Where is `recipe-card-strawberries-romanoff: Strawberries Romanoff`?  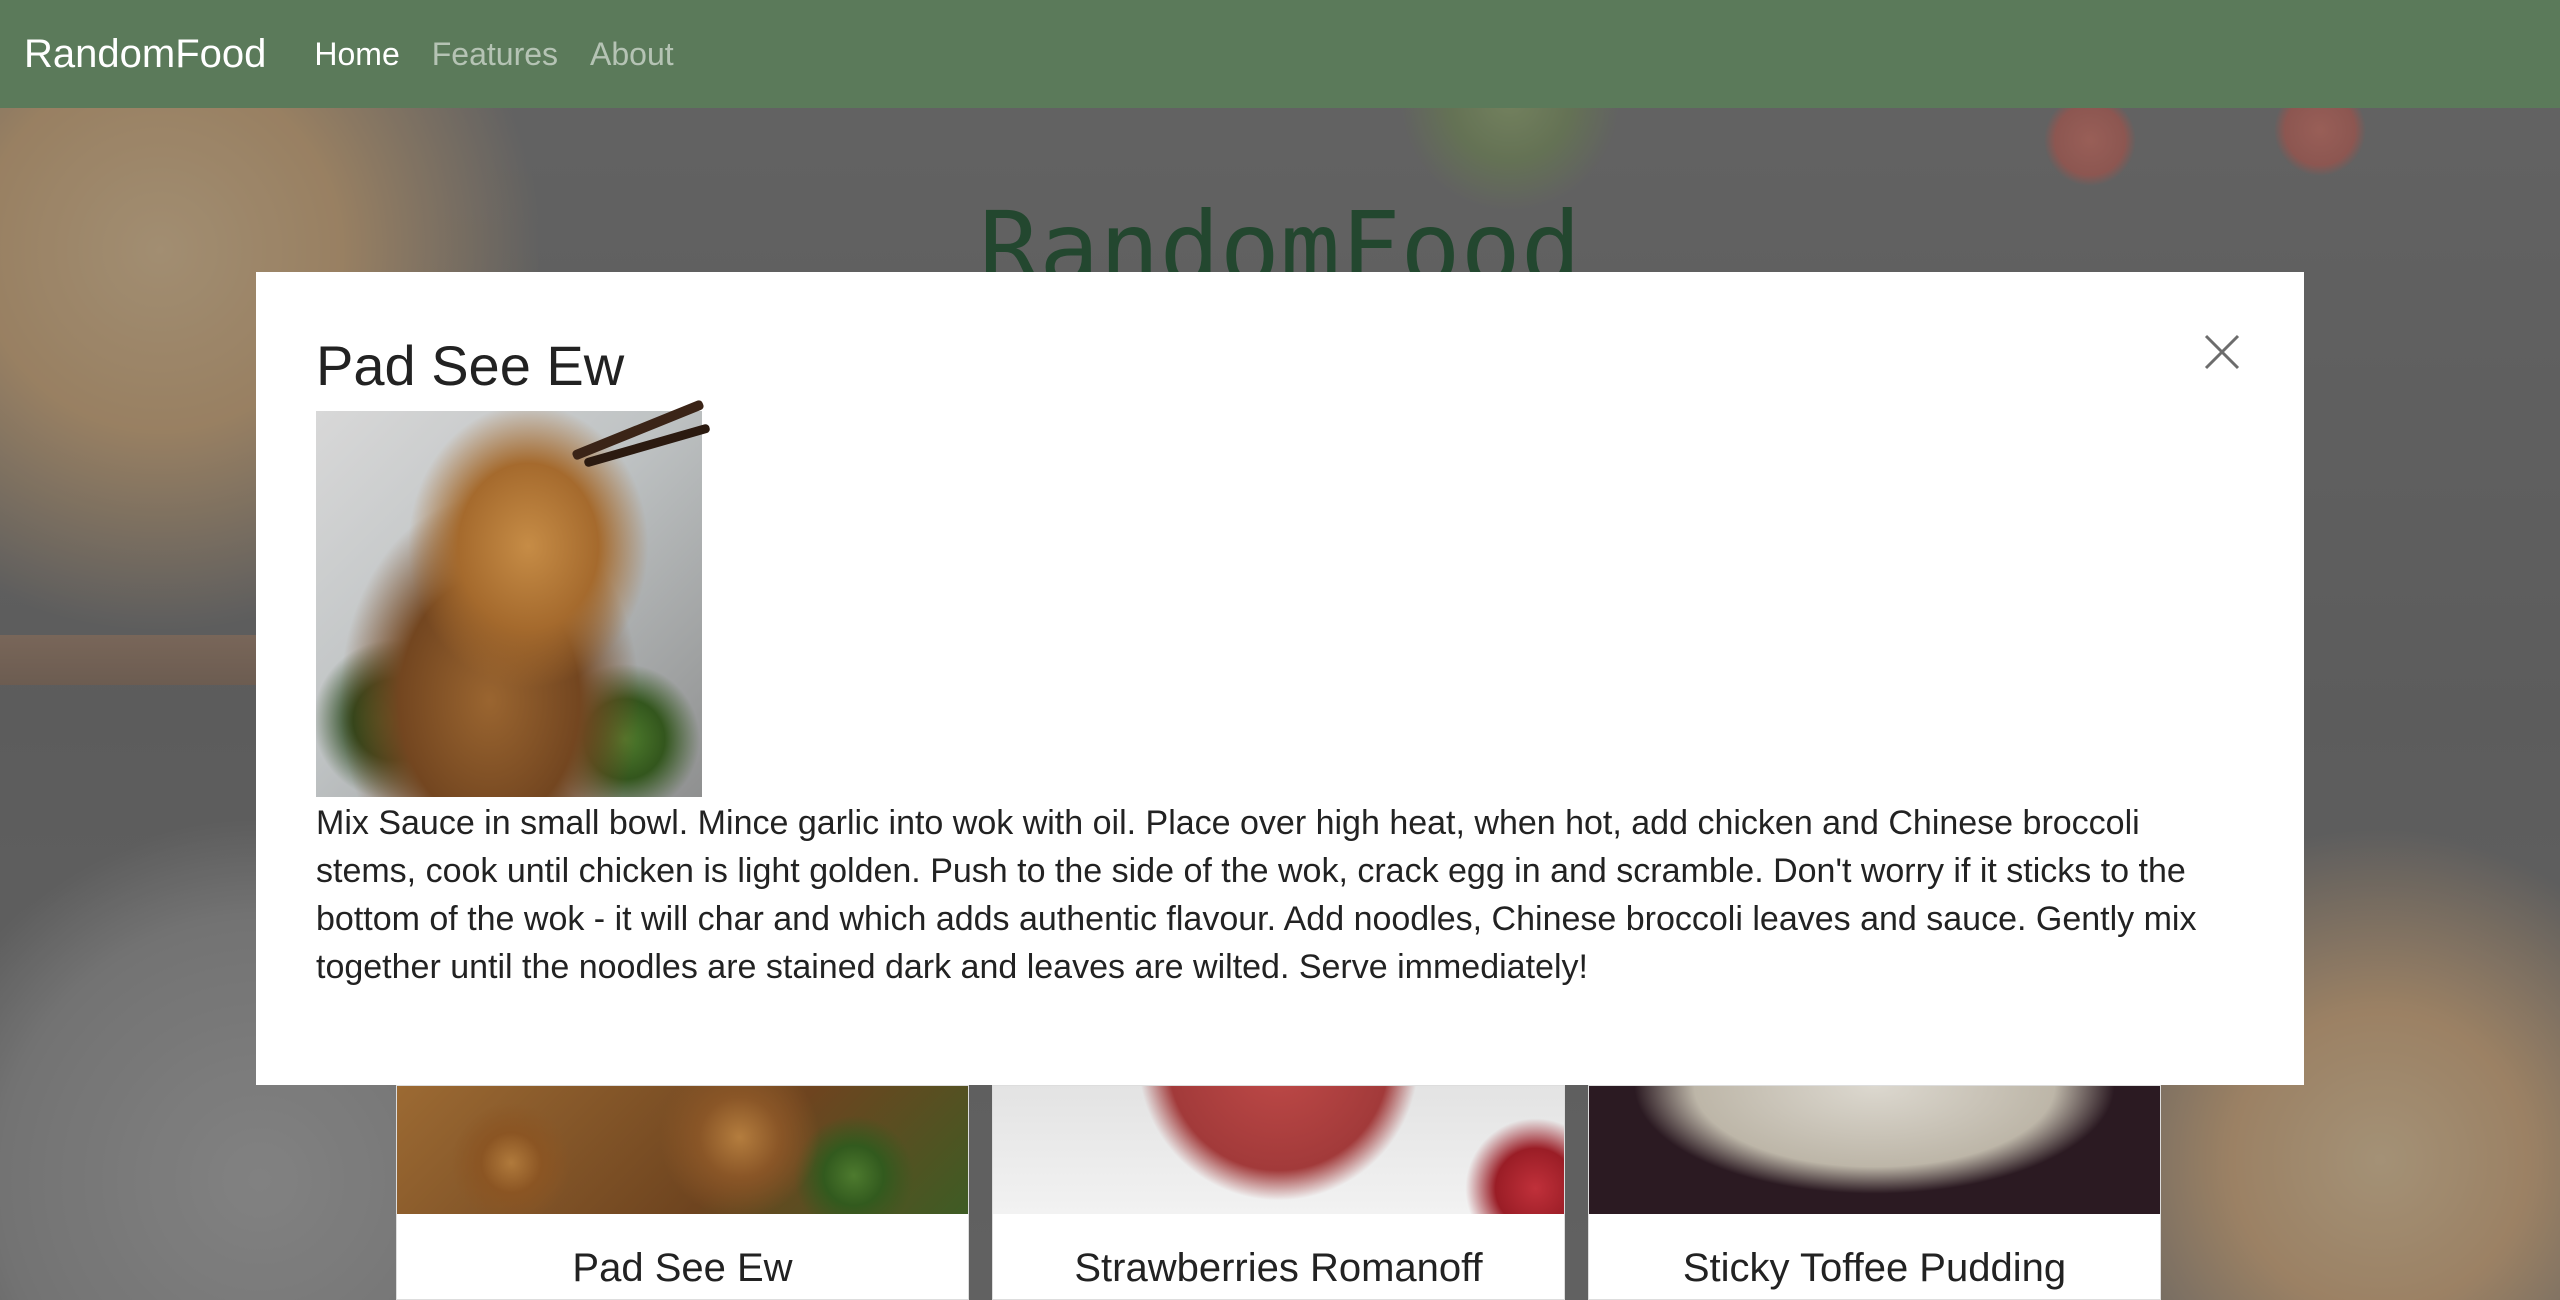
recipe-card-strawberries-romanoff: Strawberries Romanoff is located at coordinates (1278, 1192).